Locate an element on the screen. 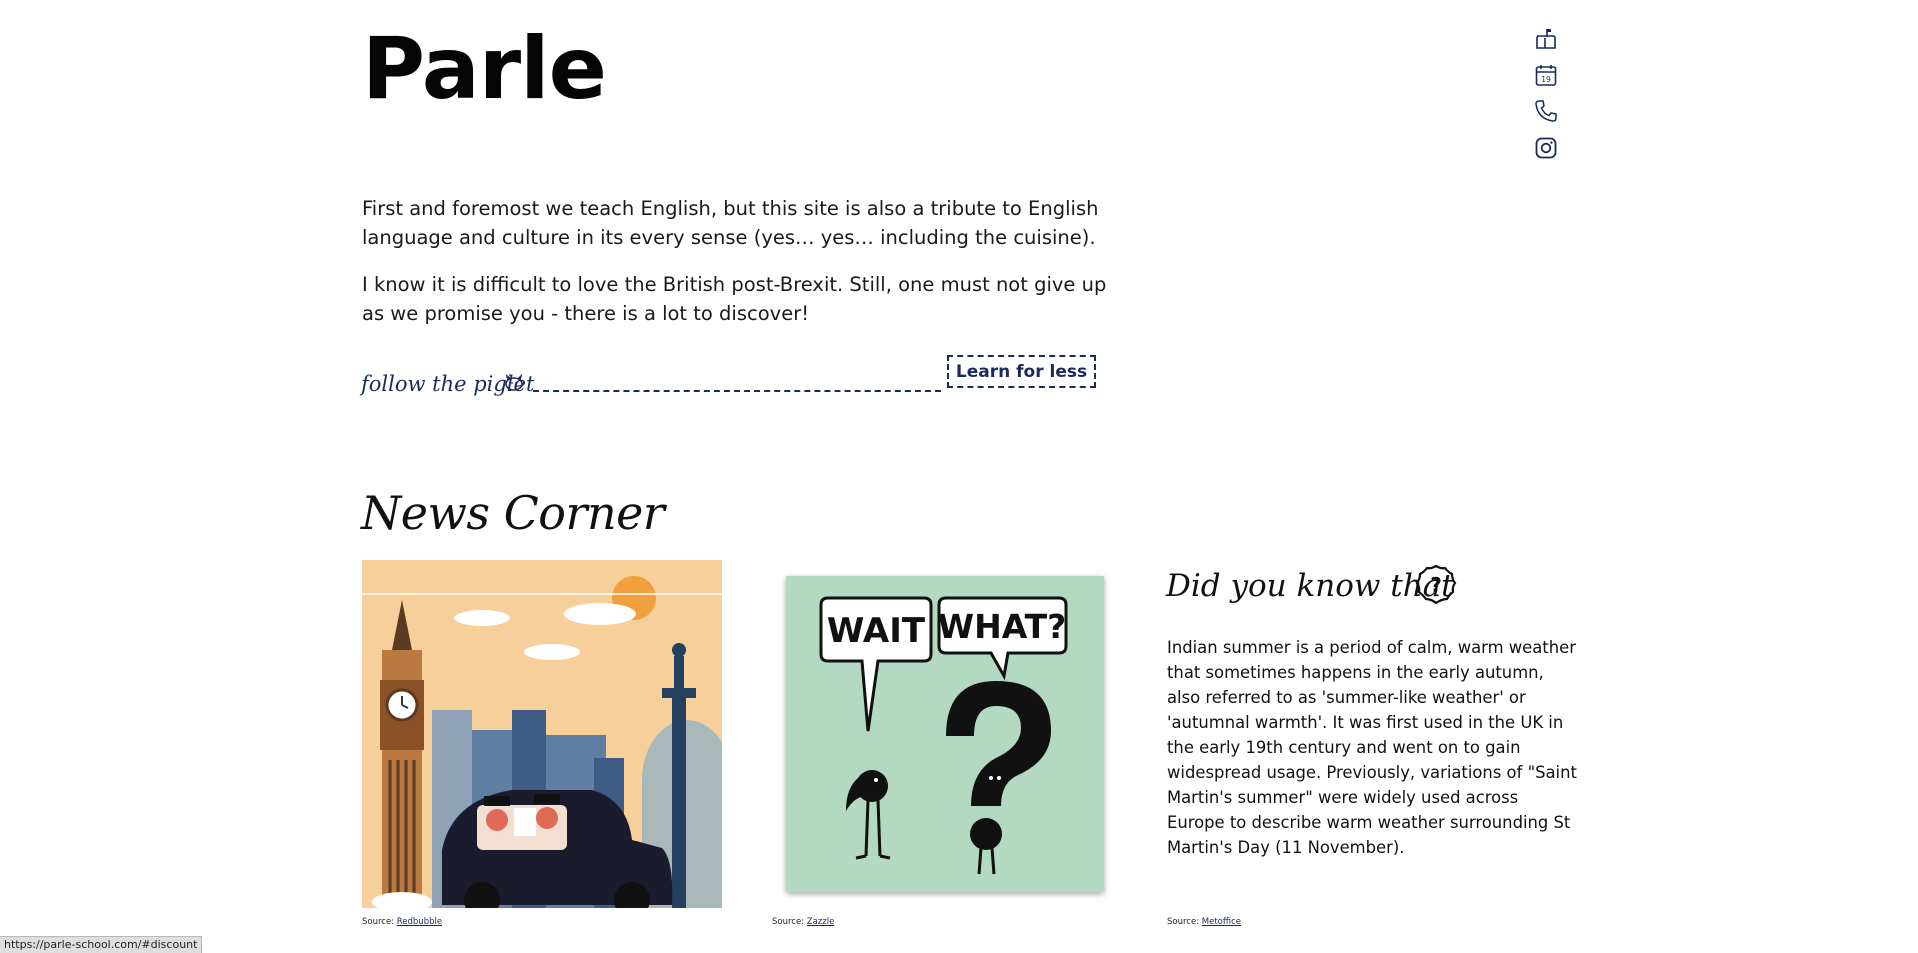 The width and height of the screenshot is (1918, 953). phone-icon is located at coordinates (1546, 111).